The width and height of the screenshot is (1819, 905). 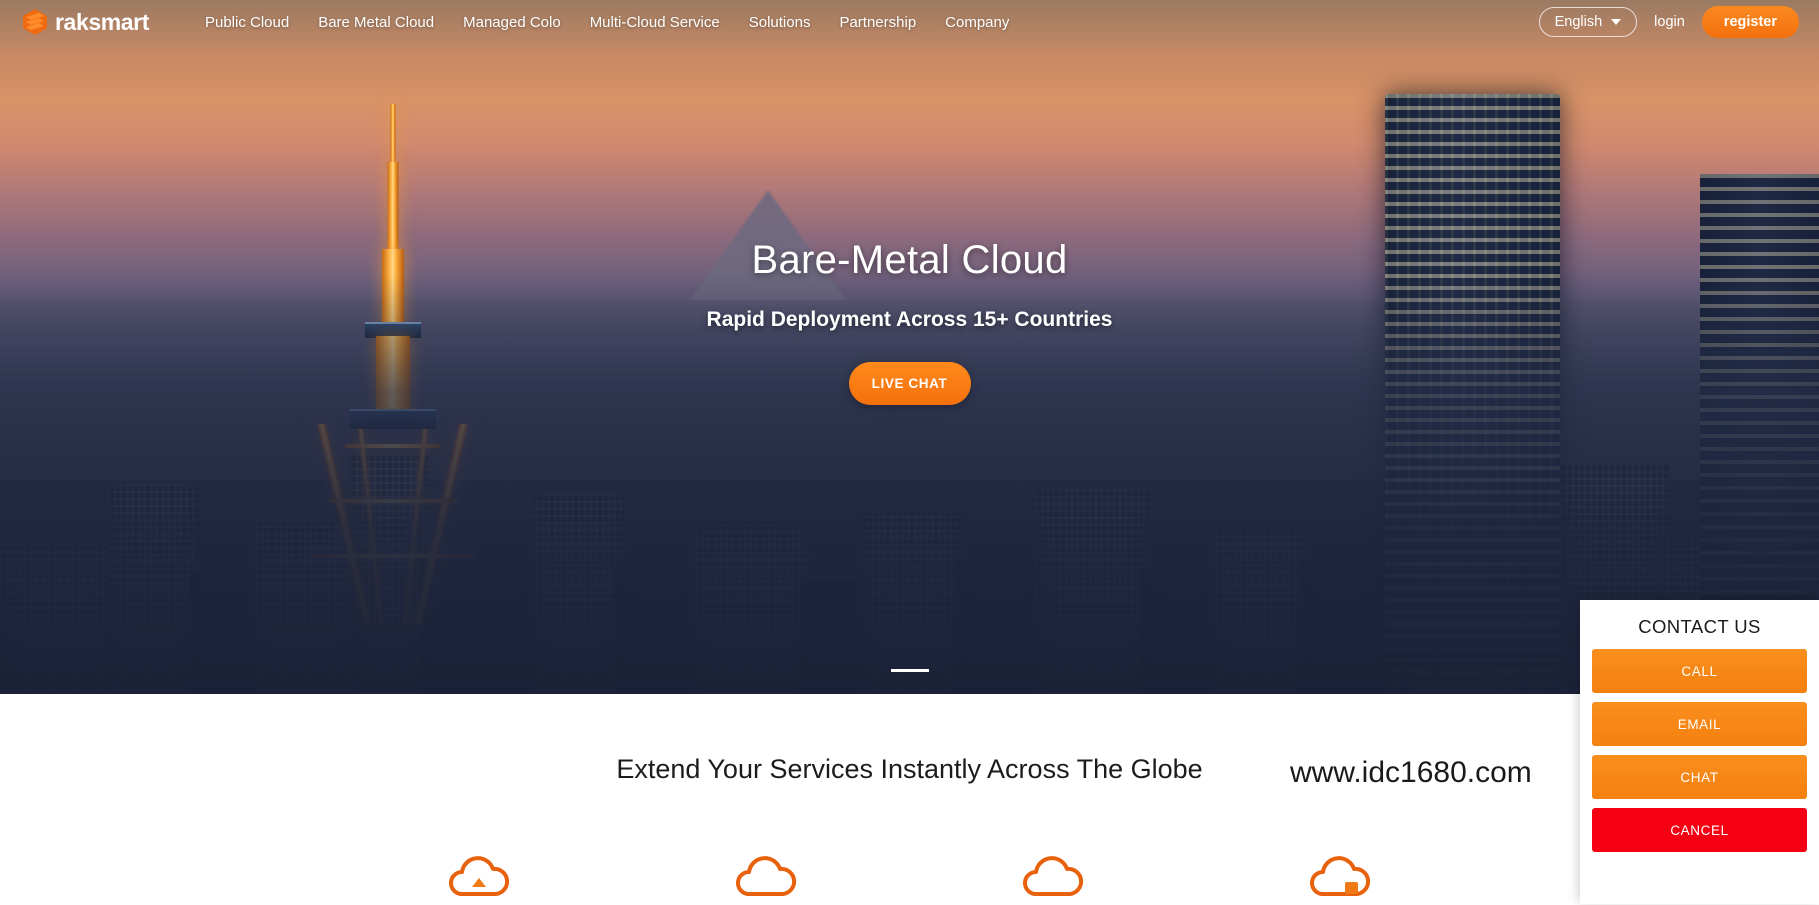 What do you see at coordinates (1616, 22) in the screenshot?
I see `chevron-down-icon` at bounding box center [1616, 22].